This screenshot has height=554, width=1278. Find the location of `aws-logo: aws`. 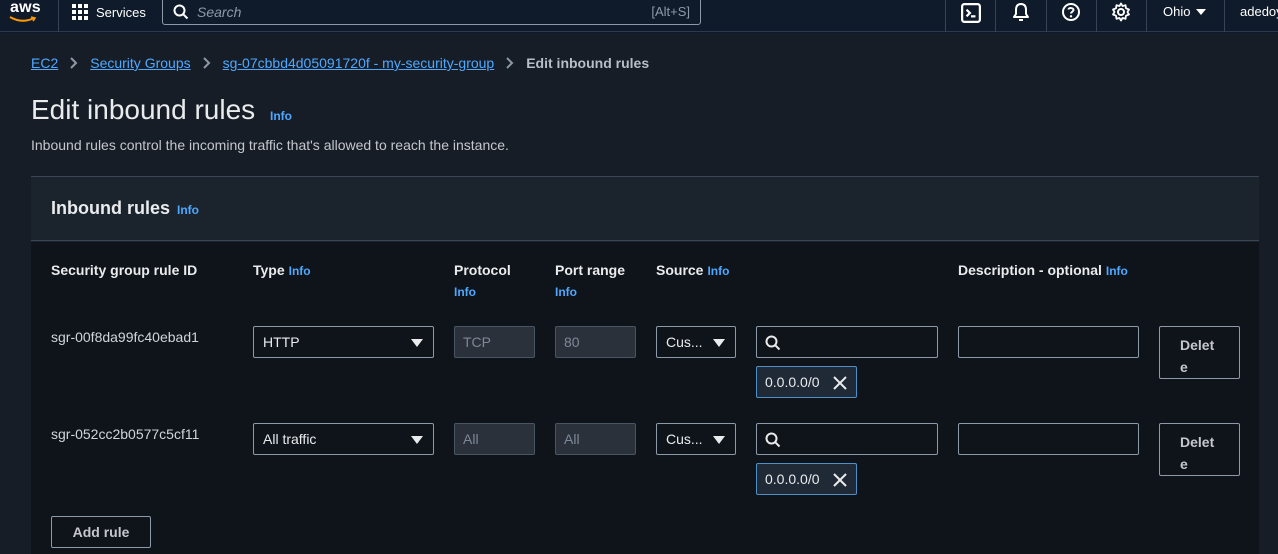

aws-logo: aws is located at coordinates (26, 14).